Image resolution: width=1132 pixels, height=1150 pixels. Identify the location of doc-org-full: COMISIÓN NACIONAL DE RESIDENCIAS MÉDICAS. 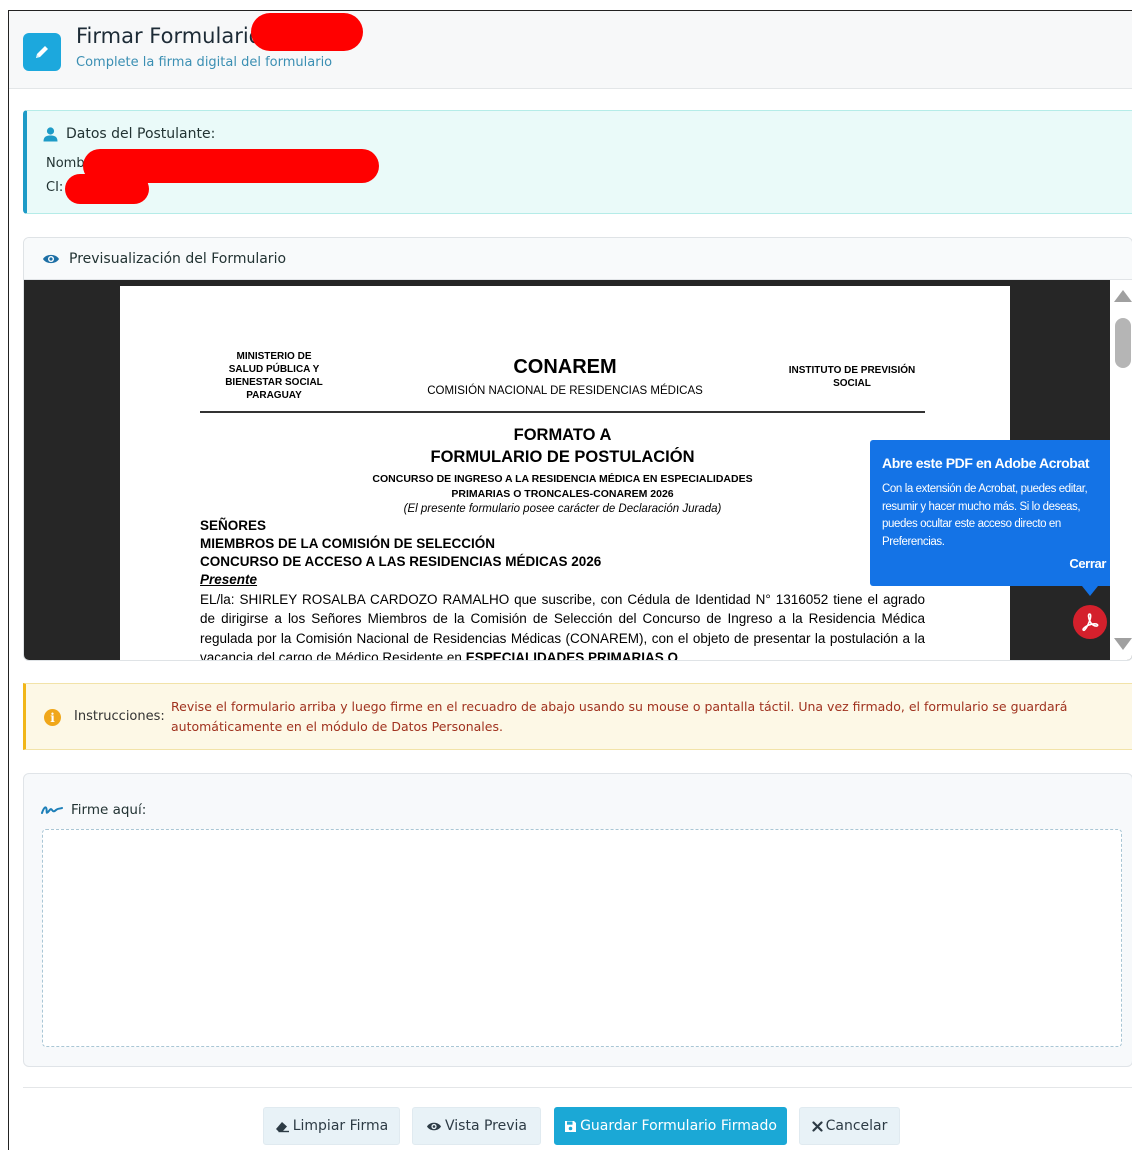
(565, 391).